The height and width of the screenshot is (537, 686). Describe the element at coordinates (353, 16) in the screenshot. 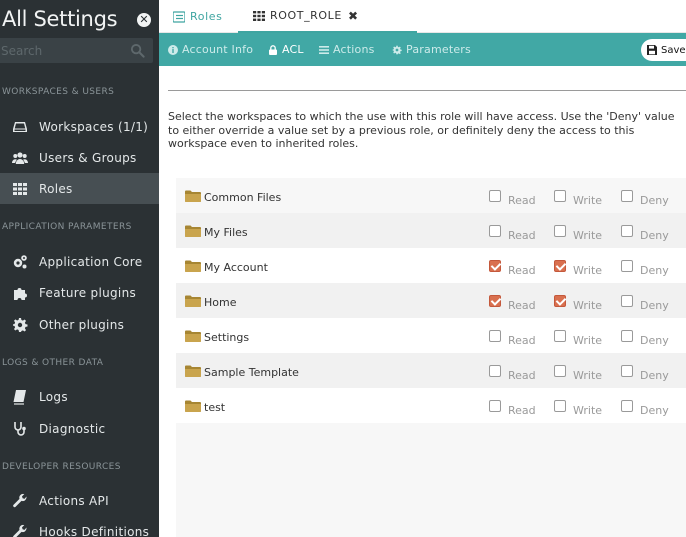

I see `close-tab-icon: ✖` at that location.